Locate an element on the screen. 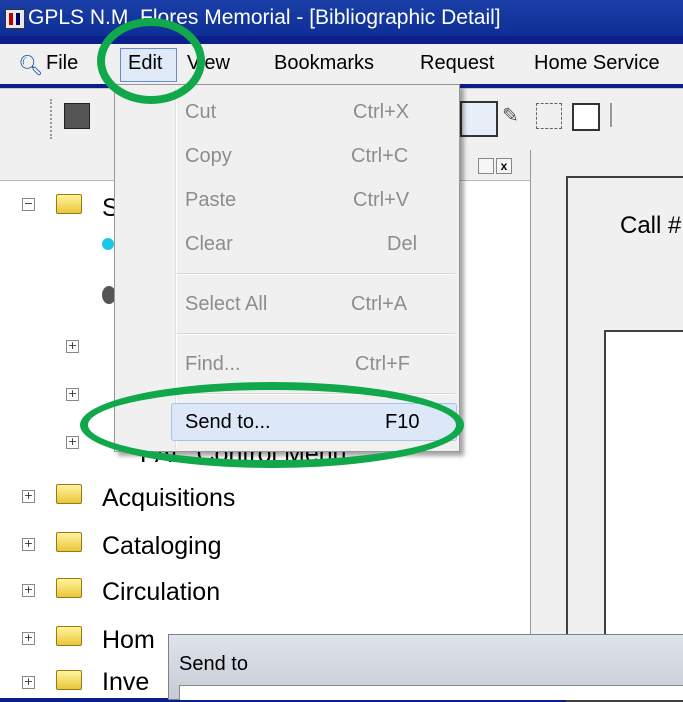 Image resolution: width=683 pixels, height=702 pixels. save-icon is located at coordinates (77, 116).